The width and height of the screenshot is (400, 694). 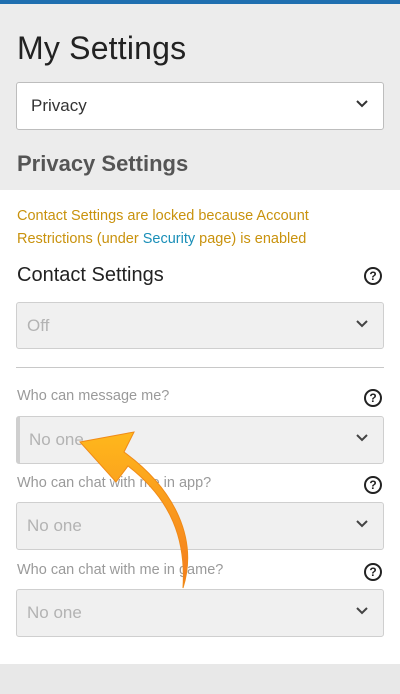 I want to click on section-divider, so click(x=200, y=367).